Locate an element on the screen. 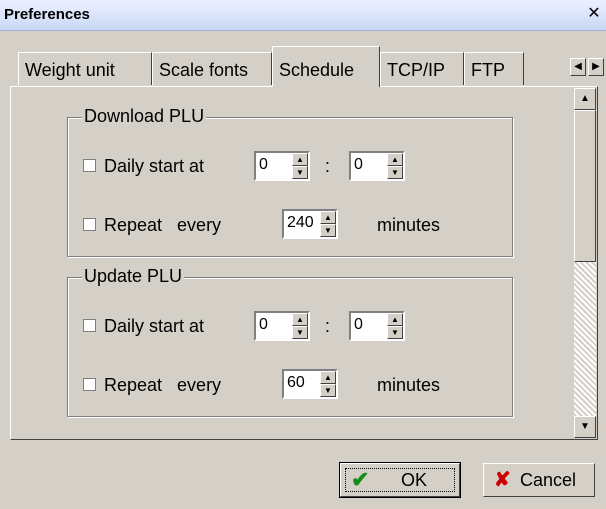  tab-ftp-label: FTP is located at coordinates (488, 70).